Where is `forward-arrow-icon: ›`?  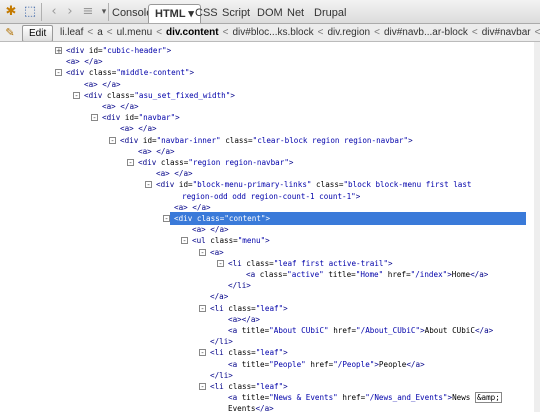 forward-arrow-icon: › is located at coordinates (70, 12).